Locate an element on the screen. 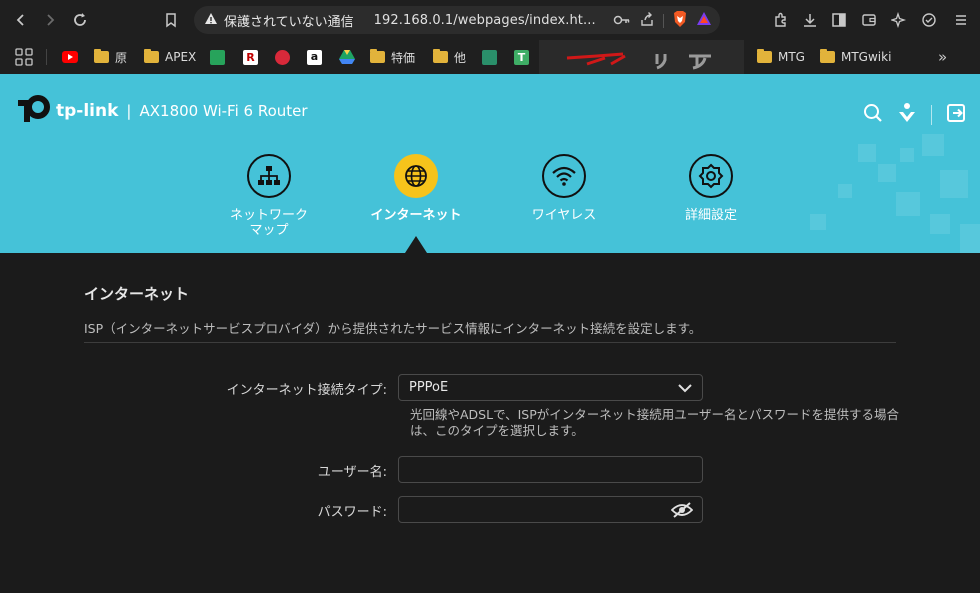 This screenshot has width=980, height=593. bookmark-item: 特価 is located at coordinates (392, 57).